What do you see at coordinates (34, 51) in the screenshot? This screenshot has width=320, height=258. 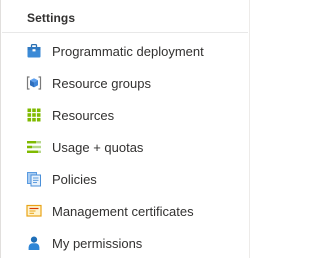 I see `programmatic-deployment-icon` at bounding box center [34, 51].